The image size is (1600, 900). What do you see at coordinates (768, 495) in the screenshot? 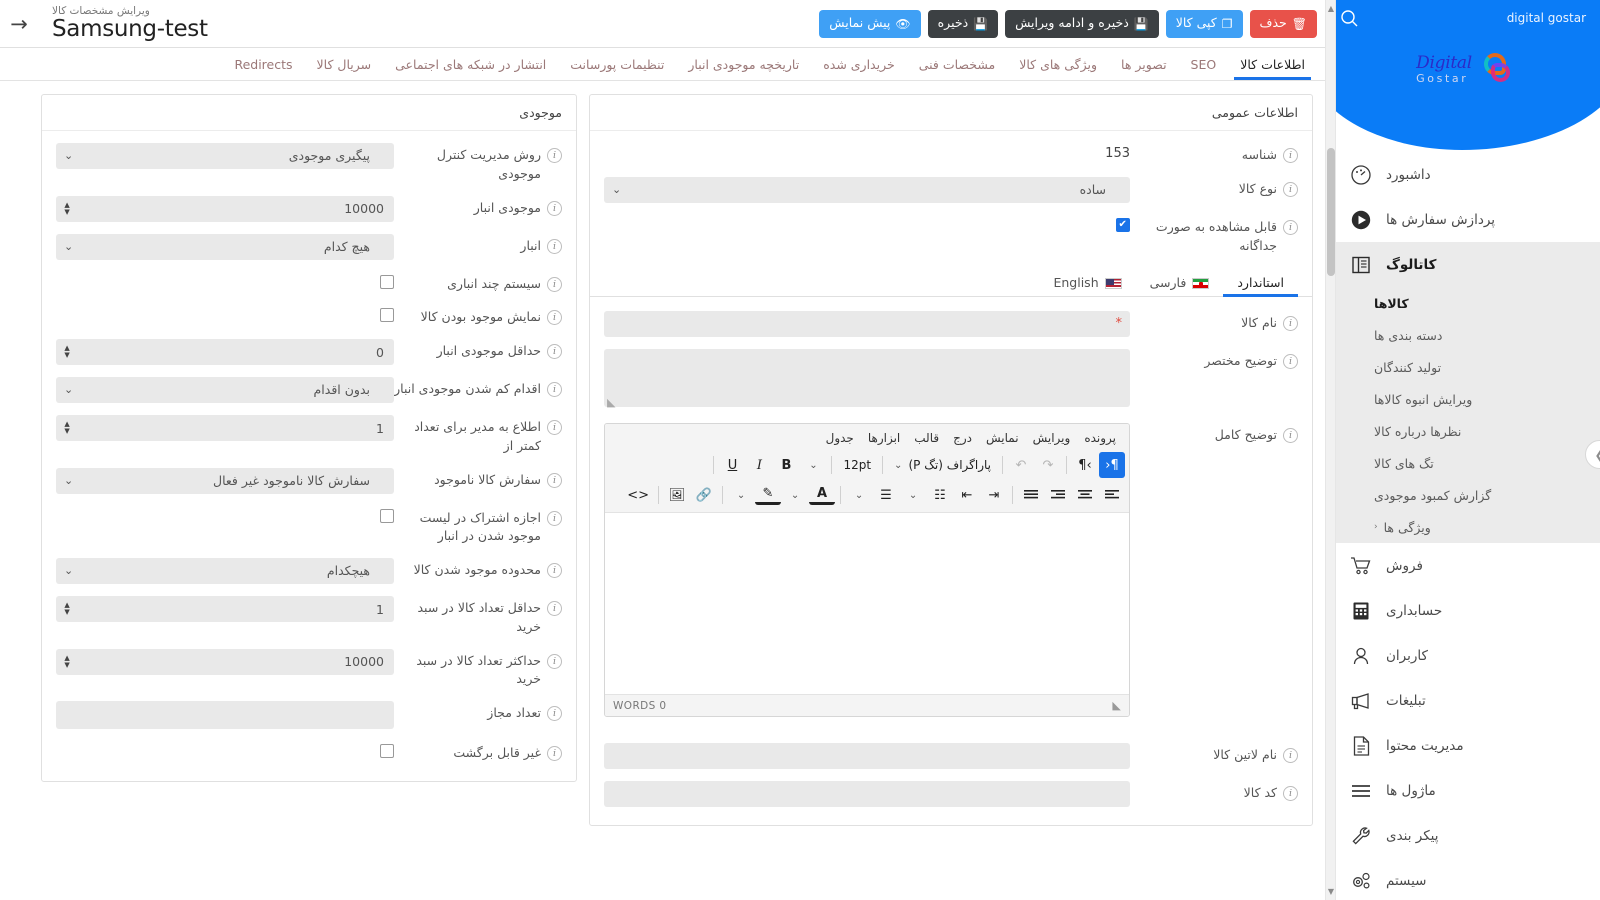
I see `highlight-color-icon: ✎` at bounding box center [768, 495].